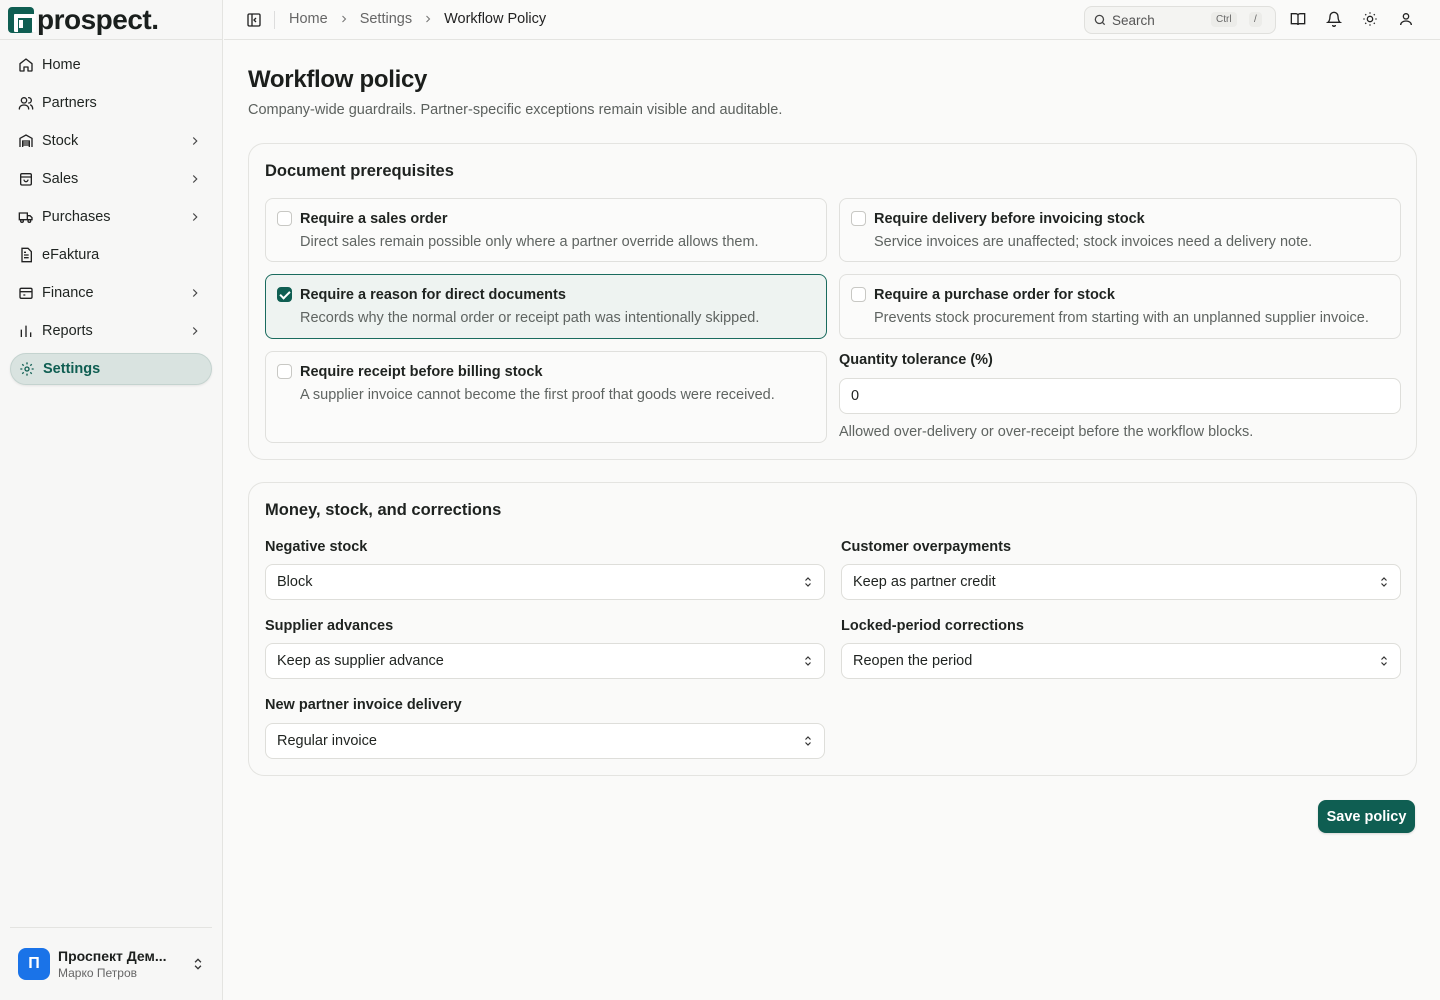  What do you see at coordinates (111, 293) in the screenshot?
I see `sidebar-item-finance: Finance` at bounding box center [111, 293].